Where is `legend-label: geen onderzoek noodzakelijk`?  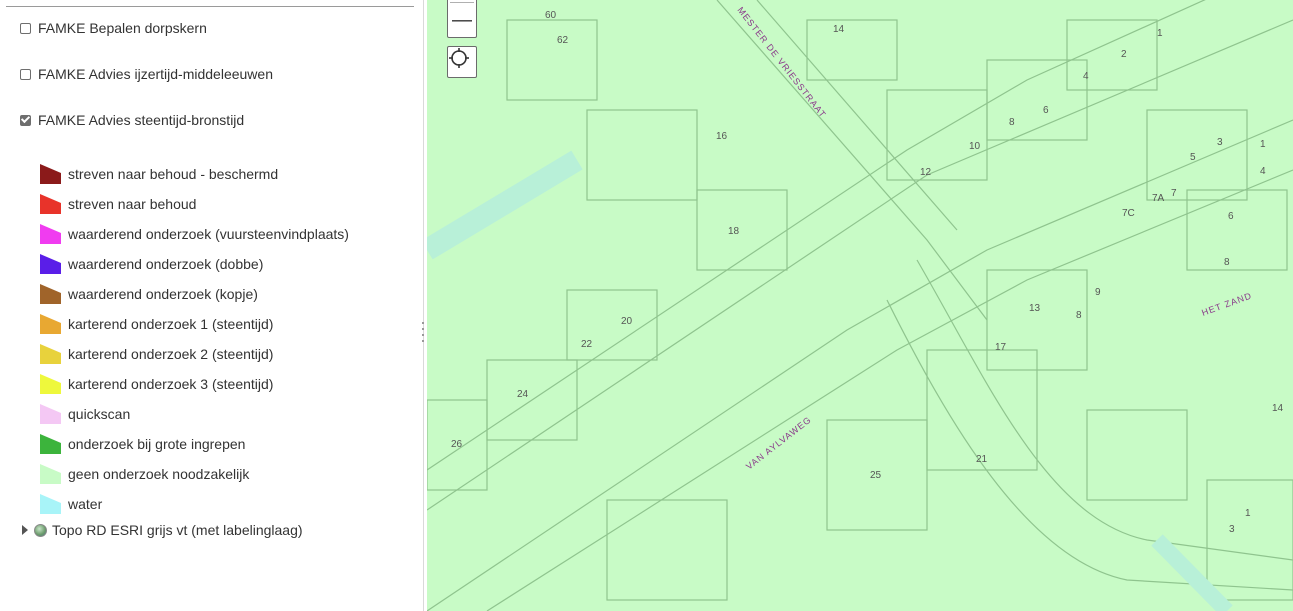
legend-label: geen onderzoek noodzakelijk is located at coordinates (159, 474).